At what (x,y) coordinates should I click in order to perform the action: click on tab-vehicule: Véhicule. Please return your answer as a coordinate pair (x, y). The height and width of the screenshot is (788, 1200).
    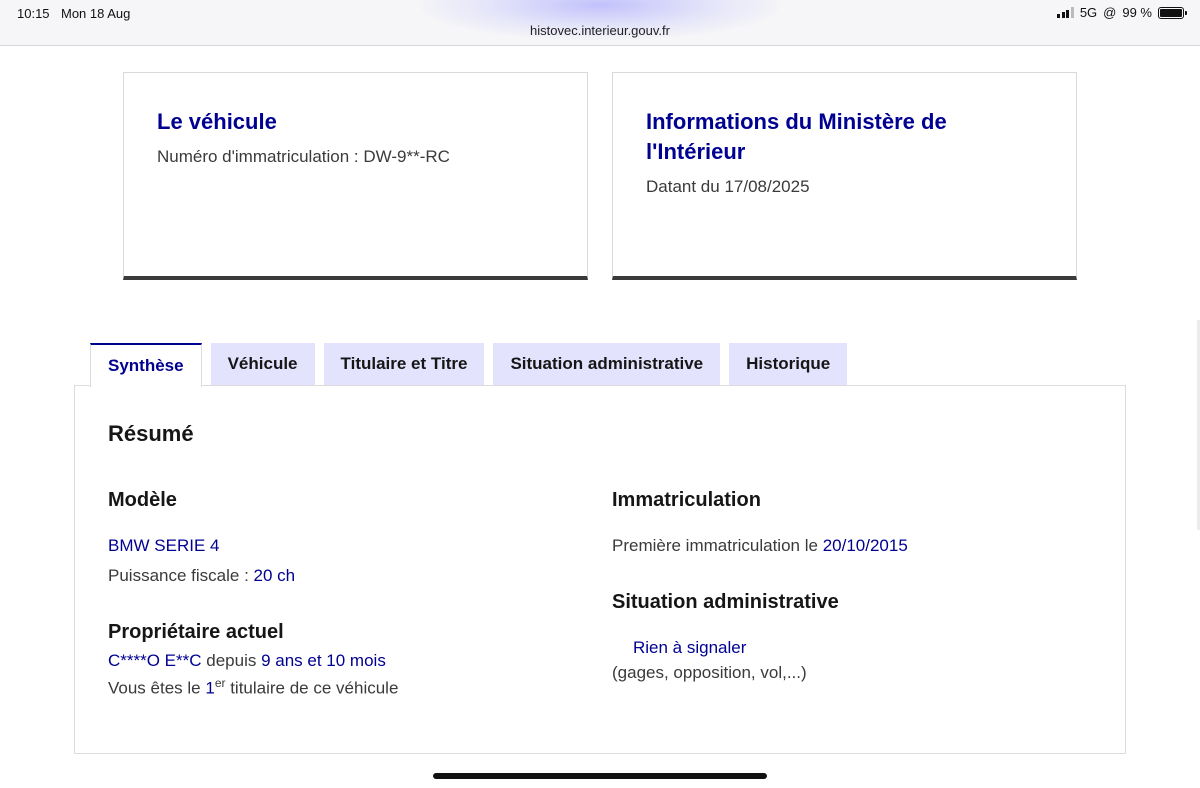
    Looking at the image, I should click on (262, 364).